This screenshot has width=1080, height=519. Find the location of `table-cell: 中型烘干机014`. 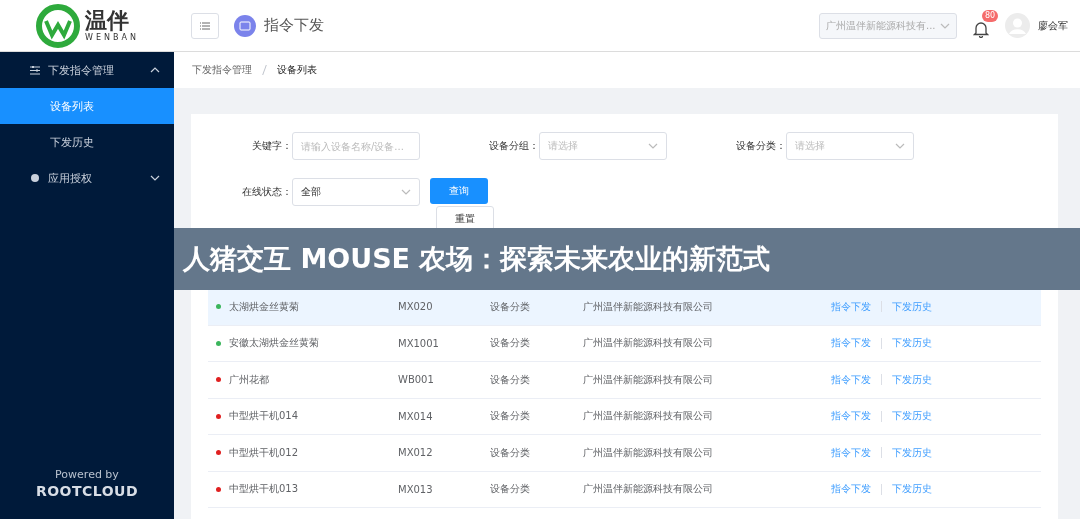

table-cell: 中型烘干机014 is located at coordinates (264, 416).